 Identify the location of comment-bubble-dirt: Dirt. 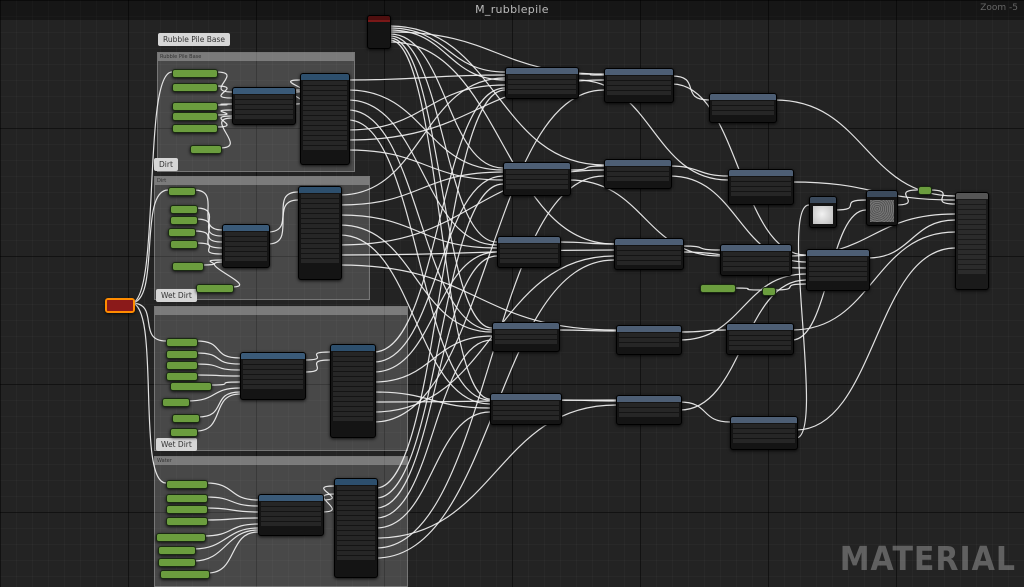
(166, 164).